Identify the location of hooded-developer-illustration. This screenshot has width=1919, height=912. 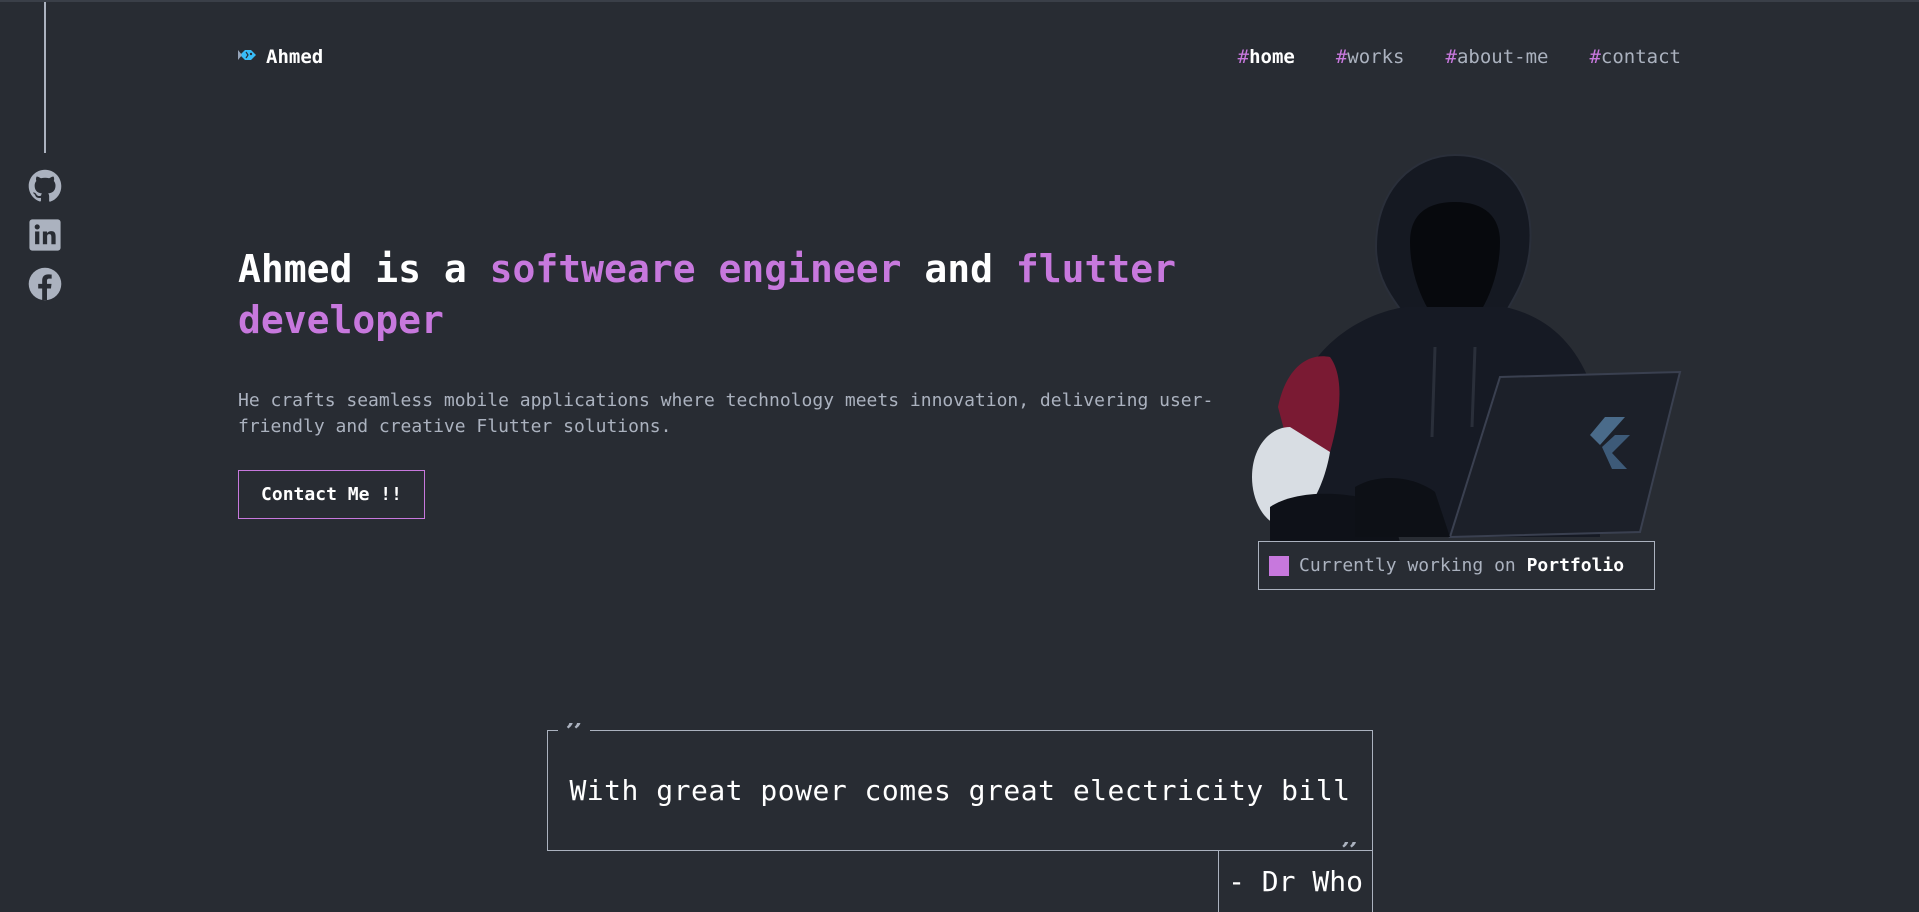
(1460, 347).